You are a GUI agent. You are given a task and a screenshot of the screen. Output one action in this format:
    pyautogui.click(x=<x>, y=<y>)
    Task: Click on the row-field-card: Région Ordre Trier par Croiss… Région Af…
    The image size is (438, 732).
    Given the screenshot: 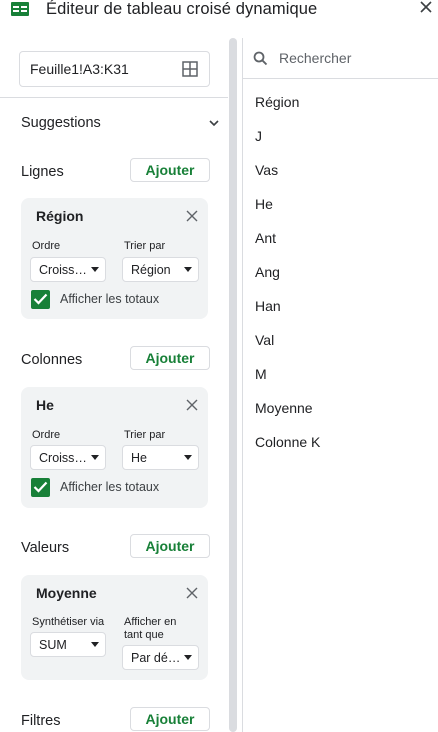 What is the action you would take?
    pyautogui.click(x=114, y=258)
    